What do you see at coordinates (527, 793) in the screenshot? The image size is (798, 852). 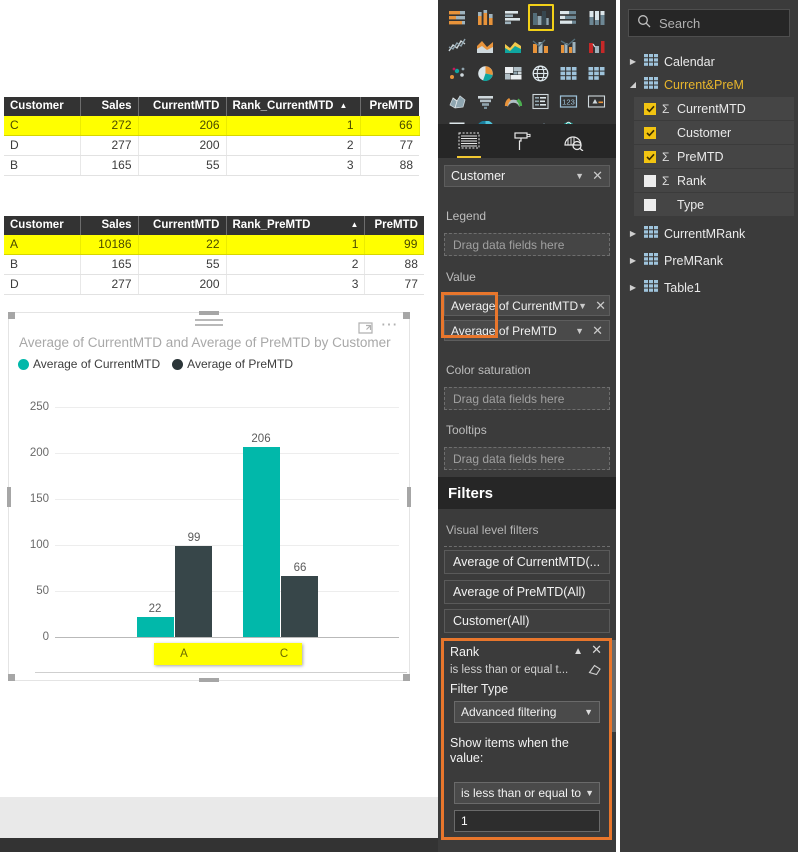 I see `condition-select: is less than or equal to ▼` at bounding box center [527, 793].